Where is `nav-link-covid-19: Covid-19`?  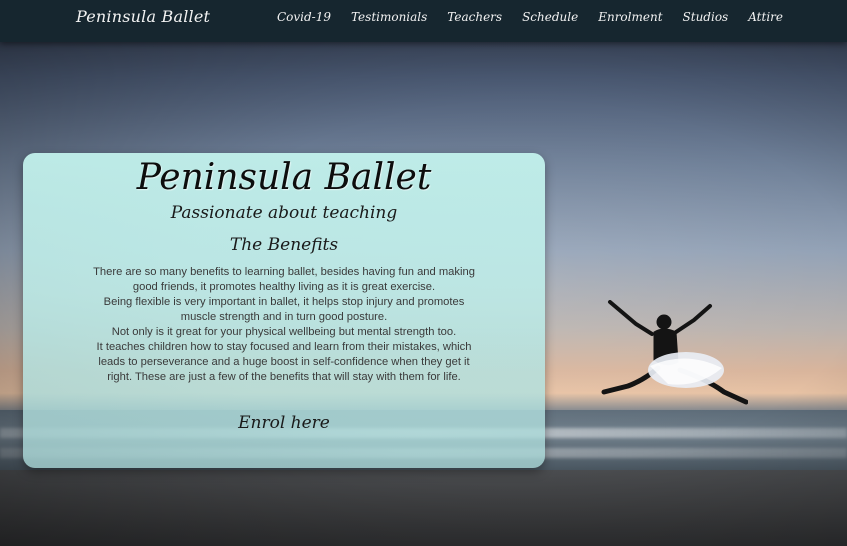 nav-link-covid-19: Covid-19 is located at coordinates (304, 17).